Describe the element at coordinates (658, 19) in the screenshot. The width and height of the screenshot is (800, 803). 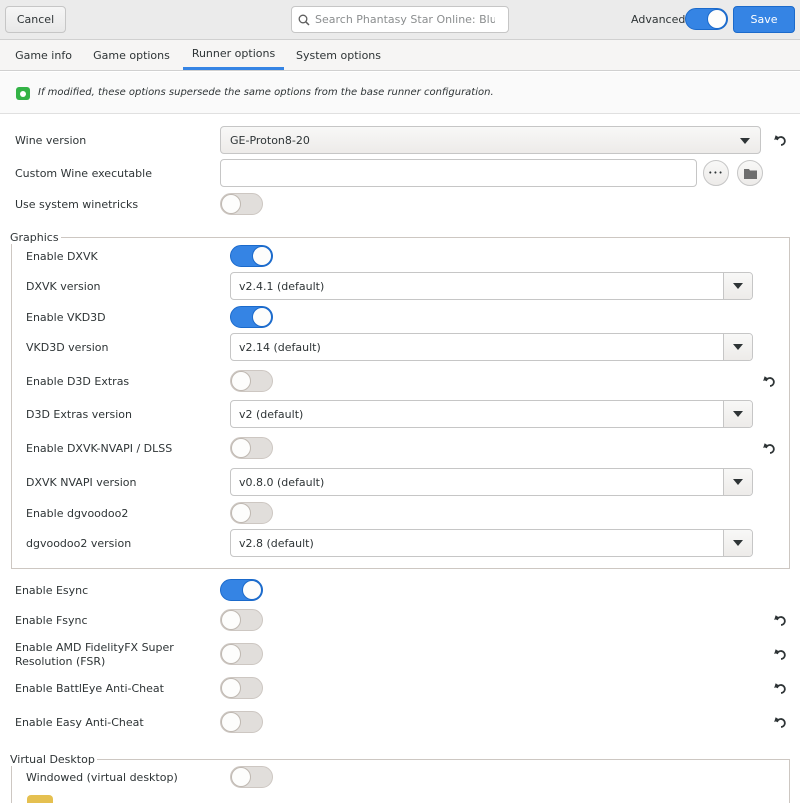
I see `advanced-label: Advanced` at that location.